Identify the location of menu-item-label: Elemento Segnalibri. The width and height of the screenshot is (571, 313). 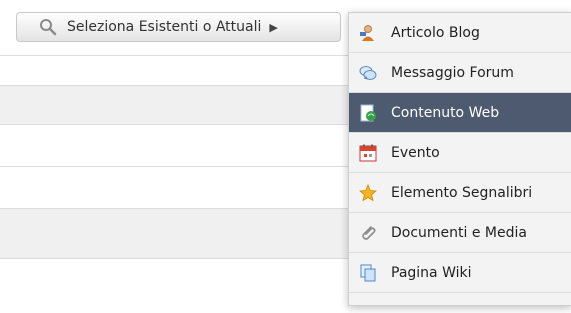
(462, 192).